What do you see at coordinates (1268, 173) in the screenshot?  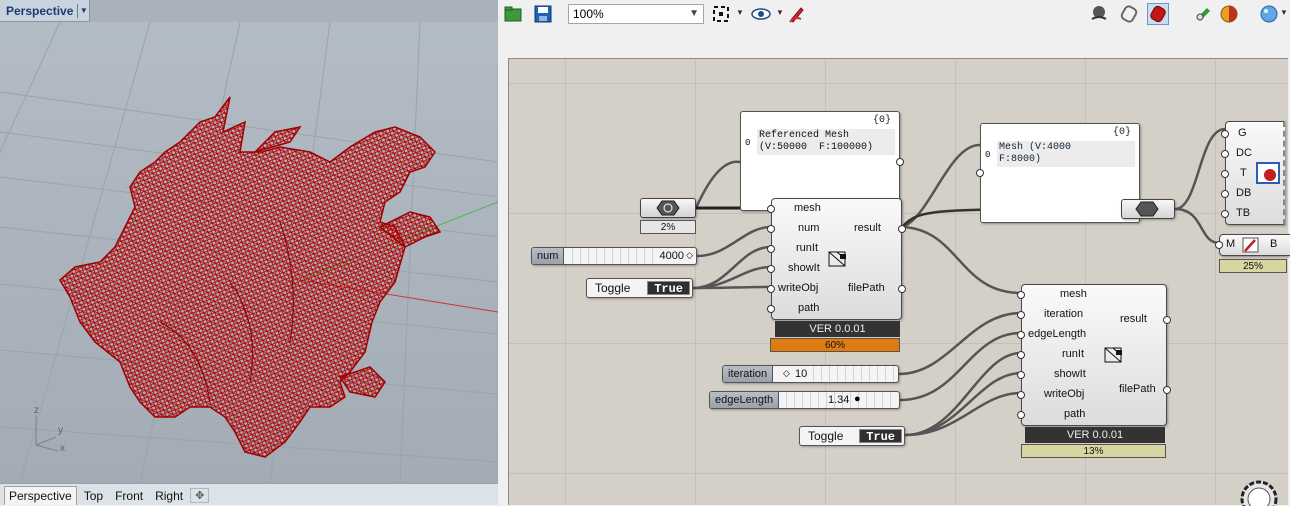 I see `display-material-icon` at bounding box center [1268, 173].